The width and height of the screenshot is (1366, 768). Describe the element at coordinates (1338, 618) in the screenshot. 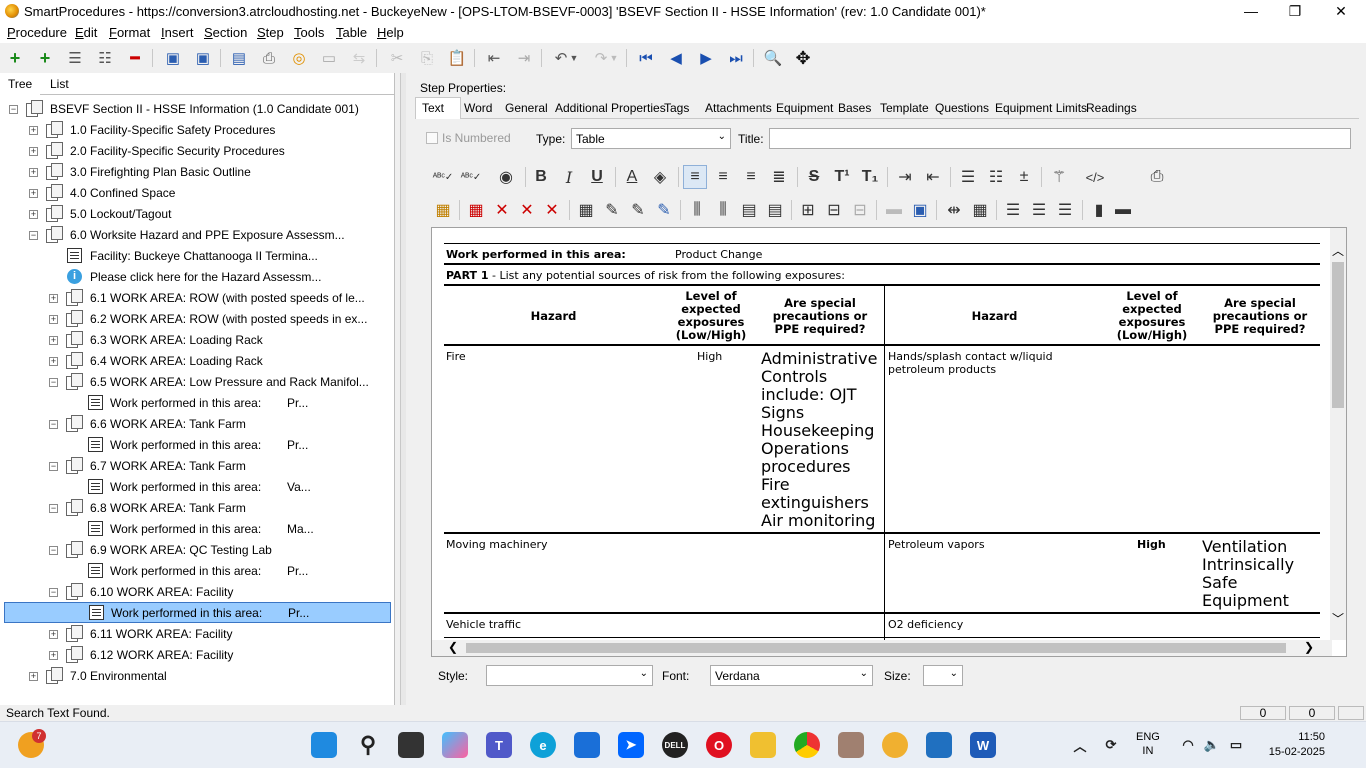

I see `scroll-down-icon: ﹀` at that location.